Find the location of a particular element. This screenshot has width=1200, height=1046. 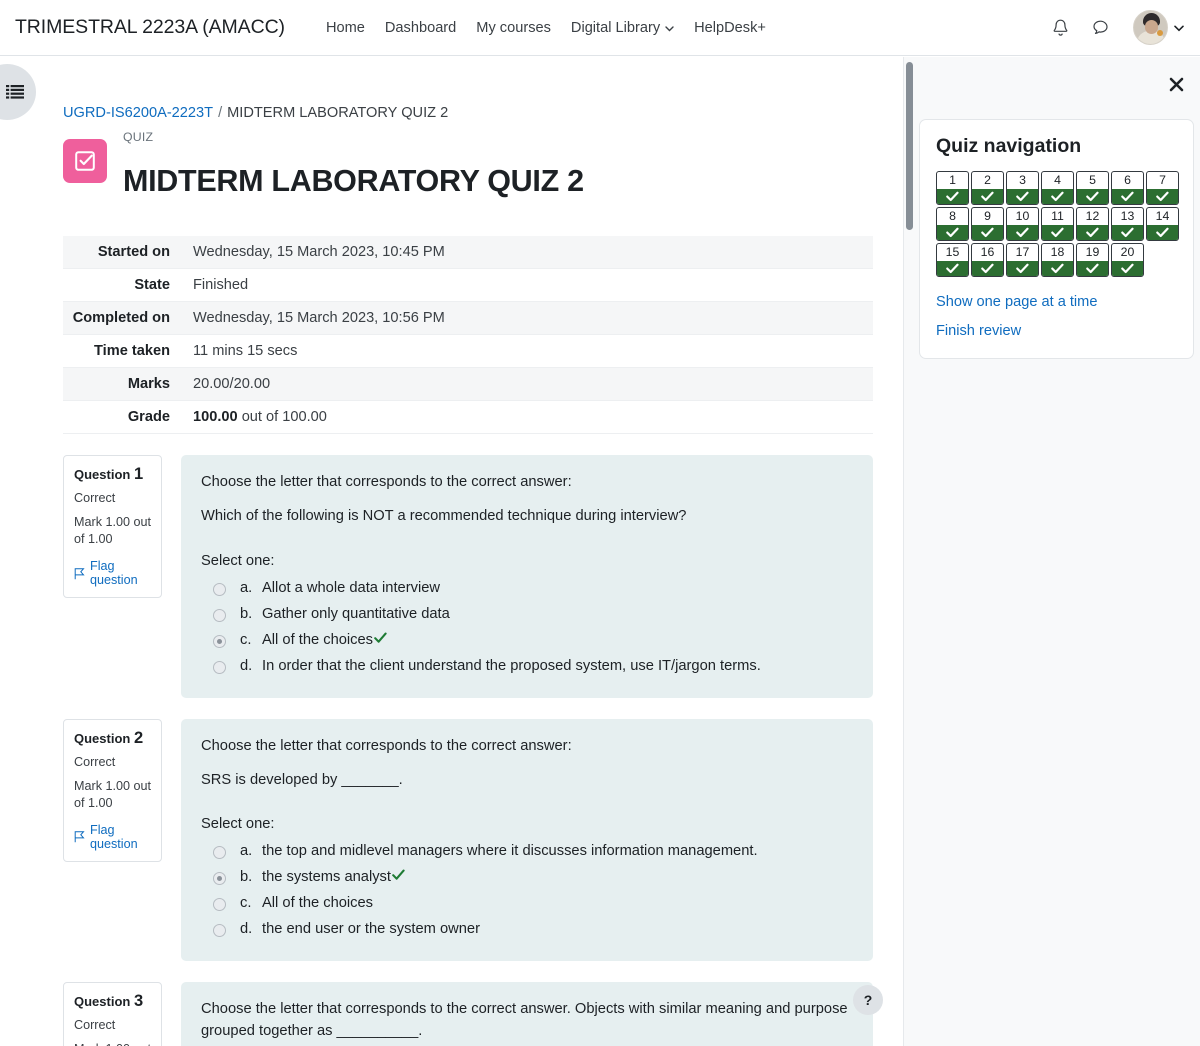

close-icon is located at coordinates (1176, 84).